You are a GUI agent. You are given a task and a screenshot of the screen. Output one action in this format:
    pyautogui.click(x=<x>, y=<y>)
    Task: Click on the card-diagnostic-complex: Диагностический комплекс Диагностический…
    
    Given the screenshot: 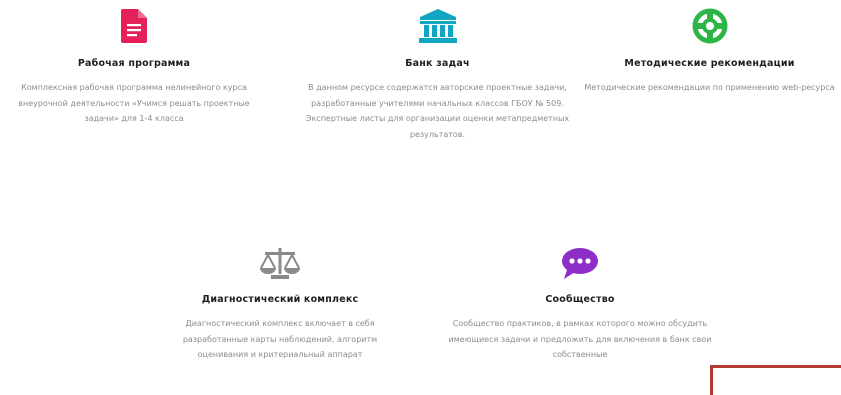 What is the action you would take?
    pyautogui.click(x=280, y=304)
    